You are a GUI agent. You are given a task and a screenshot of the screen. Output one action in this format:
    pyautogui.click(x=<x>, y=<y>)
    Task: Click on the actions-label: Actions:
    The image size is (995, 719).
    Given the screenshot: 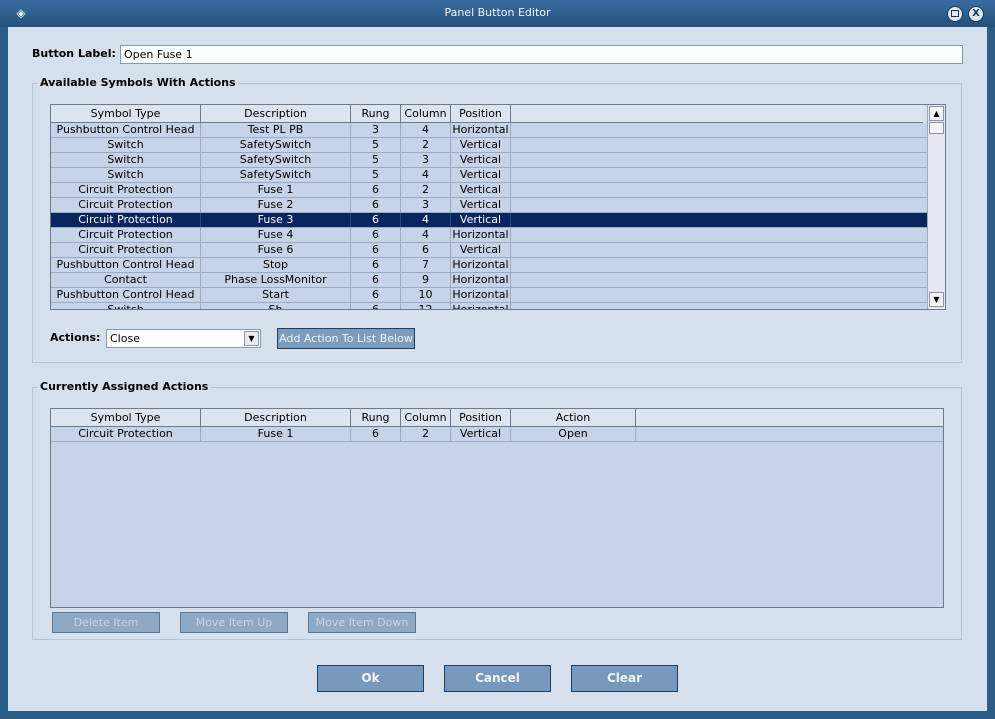 What is the action you would take?
    pyautogui.click(x=75, y=337)
    